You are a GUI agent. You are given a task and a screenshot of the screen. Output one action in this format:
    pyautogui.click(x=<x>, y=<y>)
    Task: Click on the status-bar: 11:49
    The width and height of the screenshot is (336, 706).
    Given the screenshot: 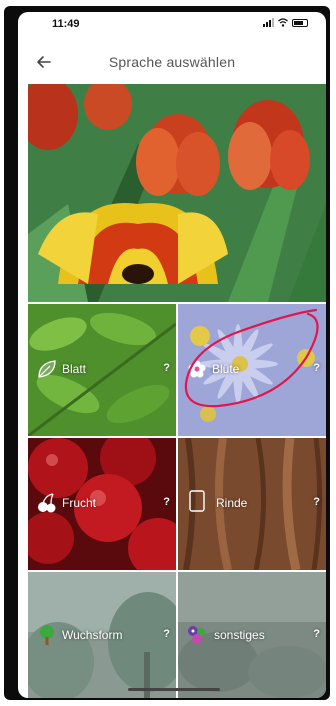 What is the action you would take?
    pyautogui.click(x=172, y=26)
    